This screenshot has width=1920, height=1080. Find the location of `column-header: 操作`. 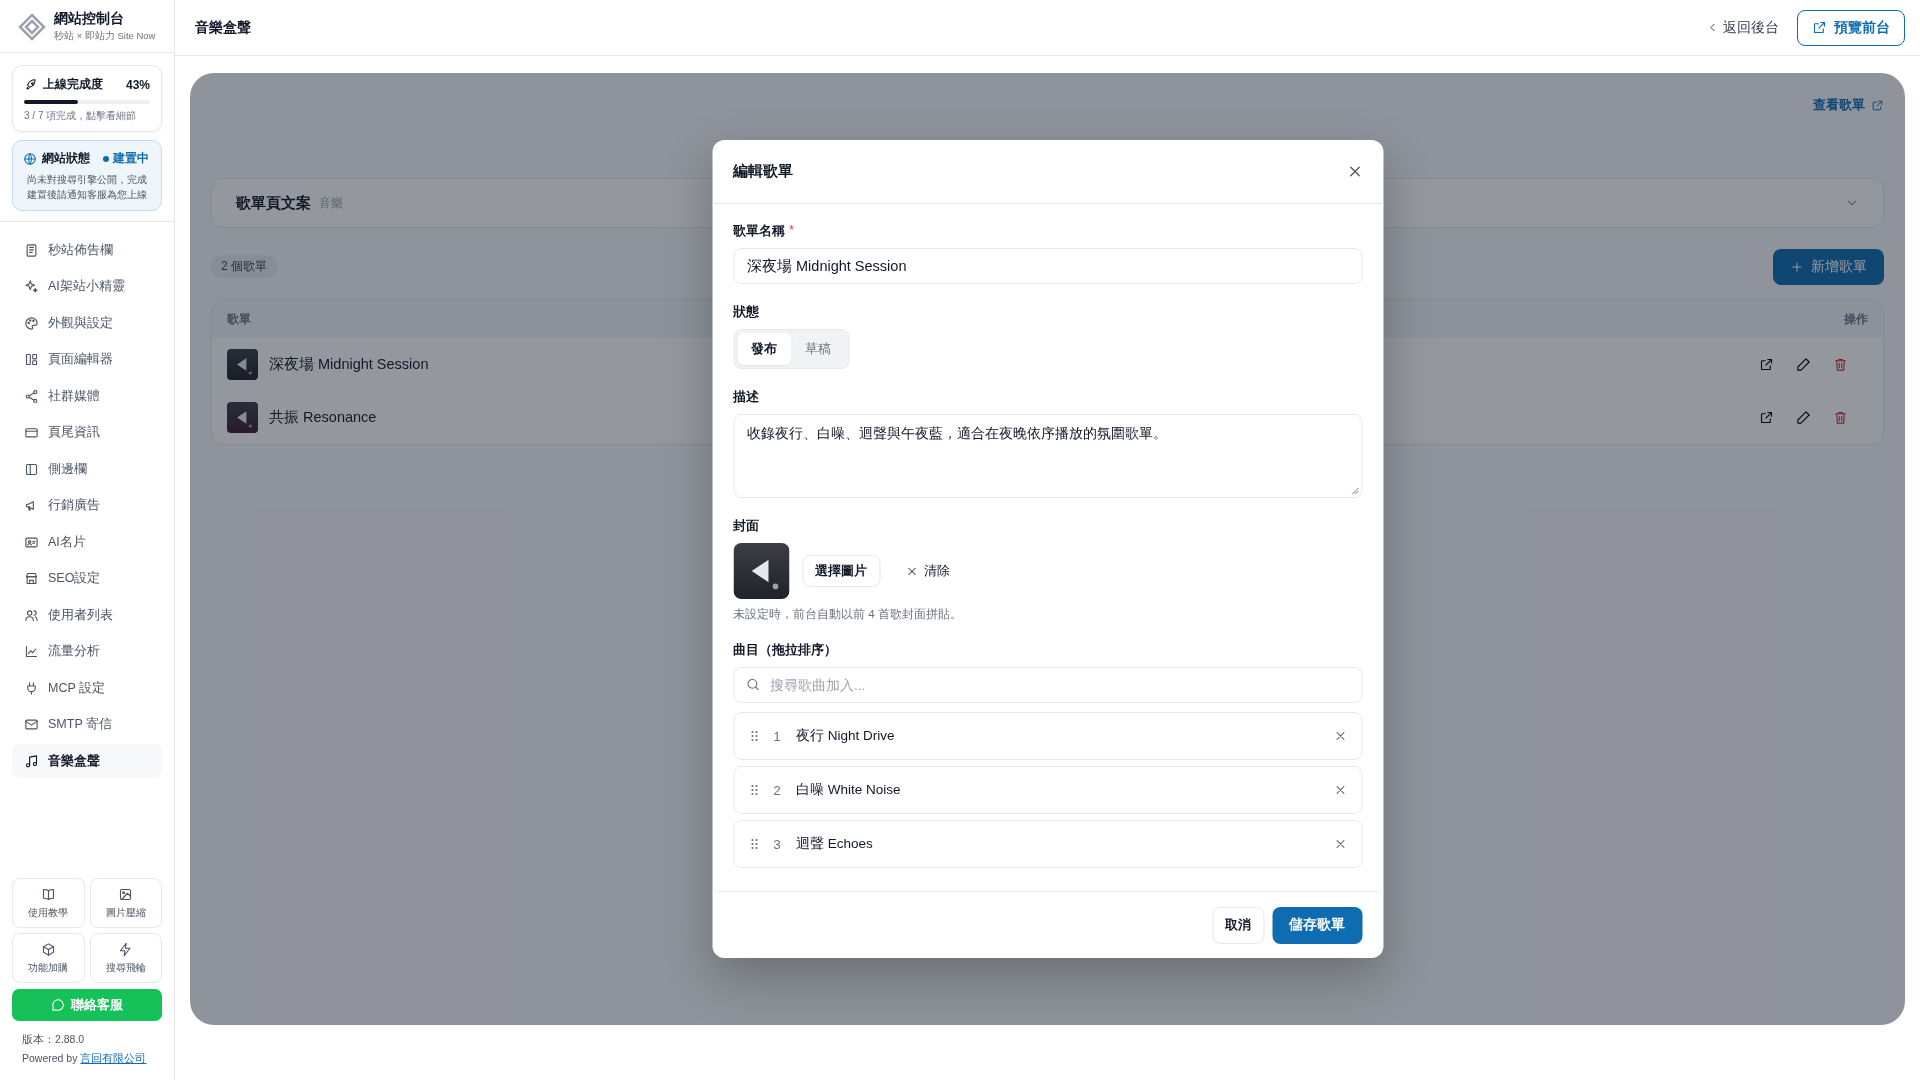

column-header: 操作 is located at coordinates (1856, 319).